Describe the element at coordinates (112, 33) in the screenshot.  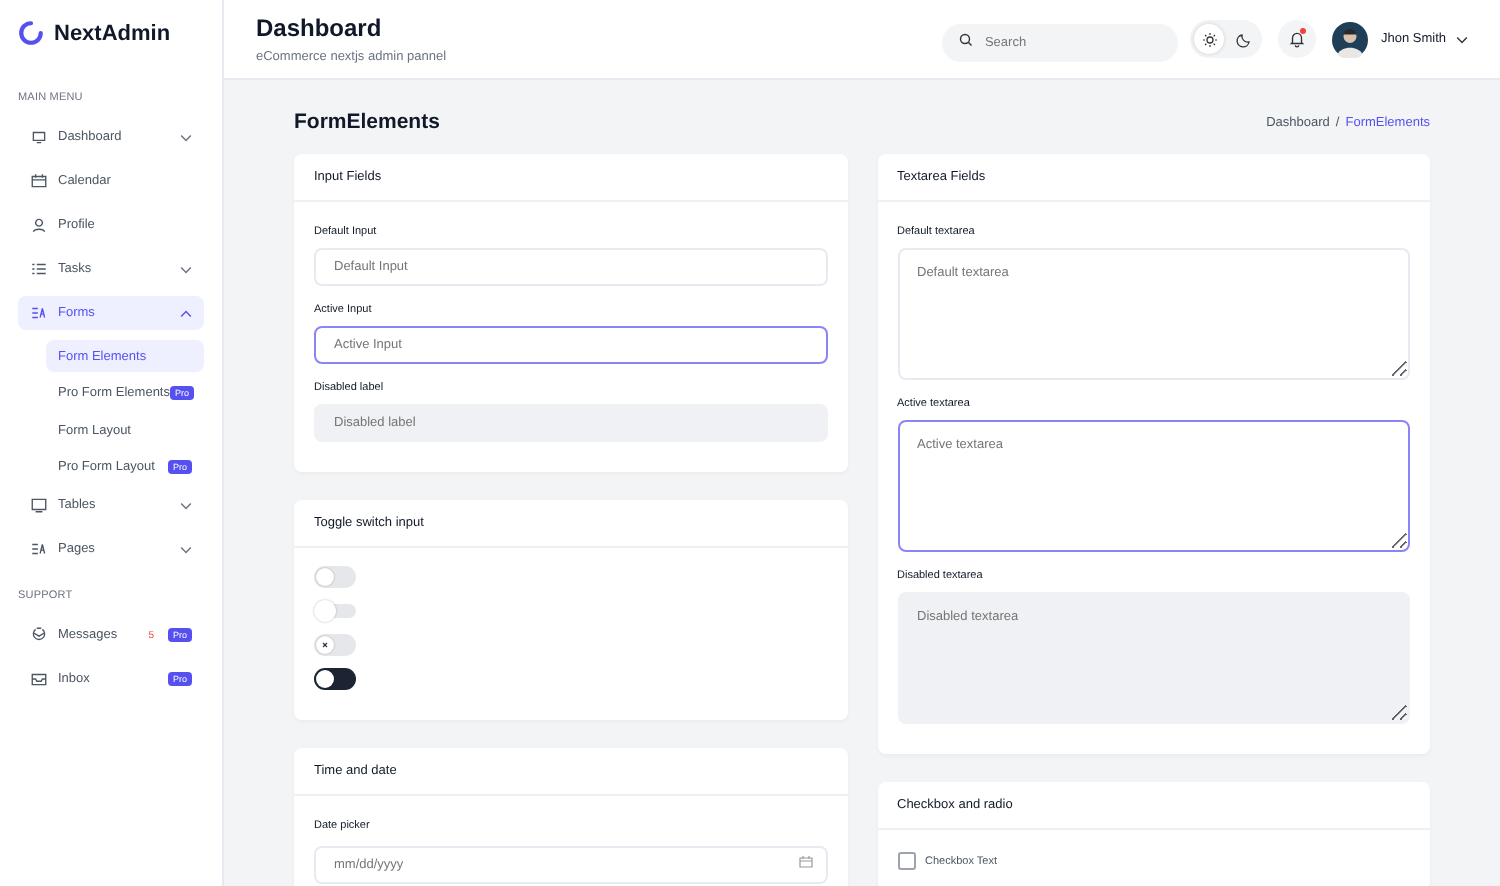
I see `logo-text: NextAdmin` at that location.